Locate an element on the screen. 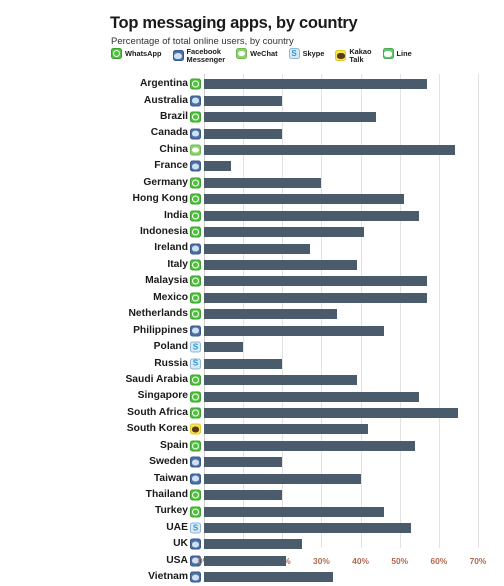 The image size is (504, 586). chart-row: Poland S is located at coordinates (316, 347).